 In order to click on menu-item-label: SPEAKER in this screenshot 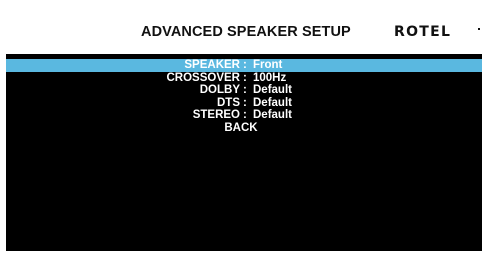, I will do `click(212, 65)`.